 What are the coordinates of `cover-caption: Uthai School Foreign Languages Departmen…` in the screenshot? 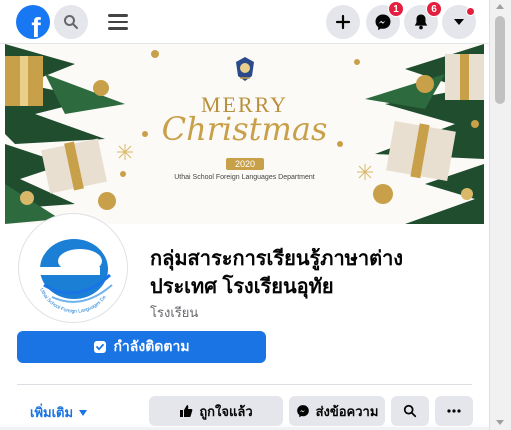 It's located at (244, 177).